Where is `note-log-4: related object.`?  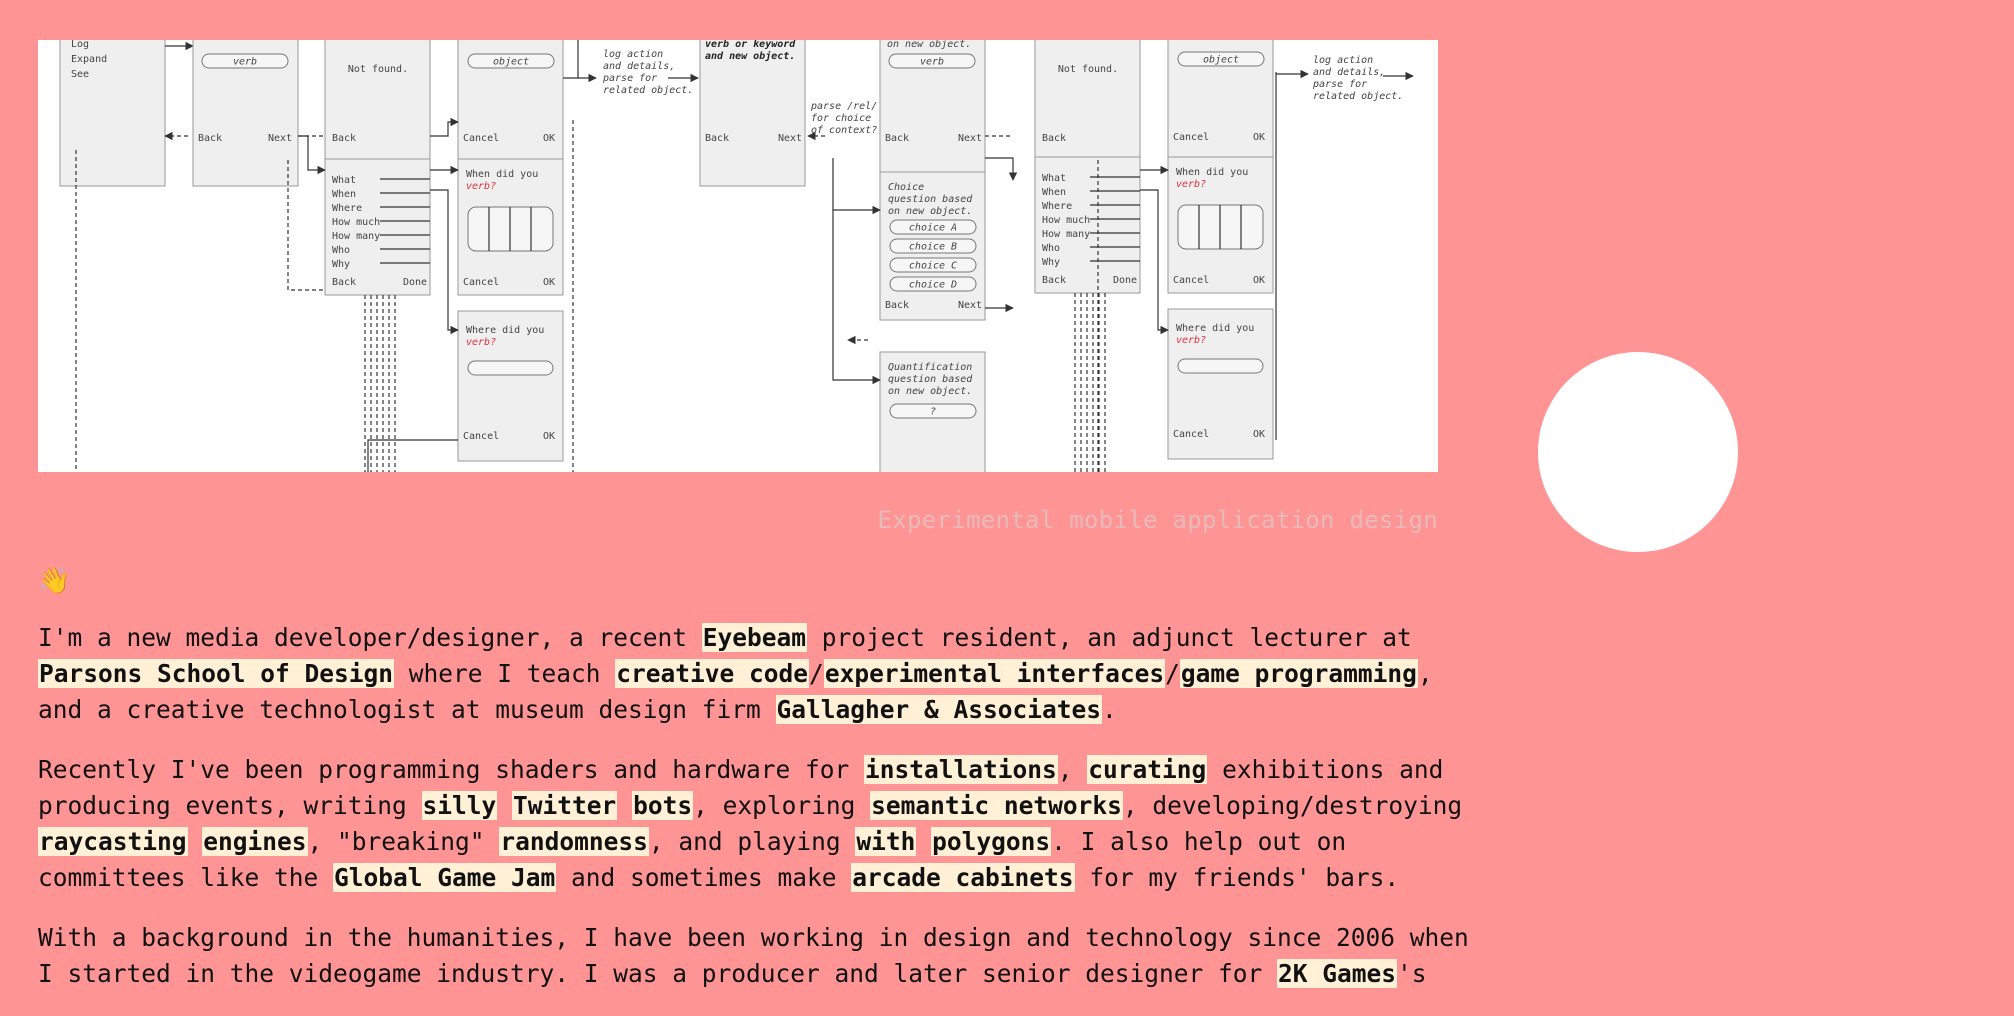
note-log-4: related object. is located at coordinates (648, 90).